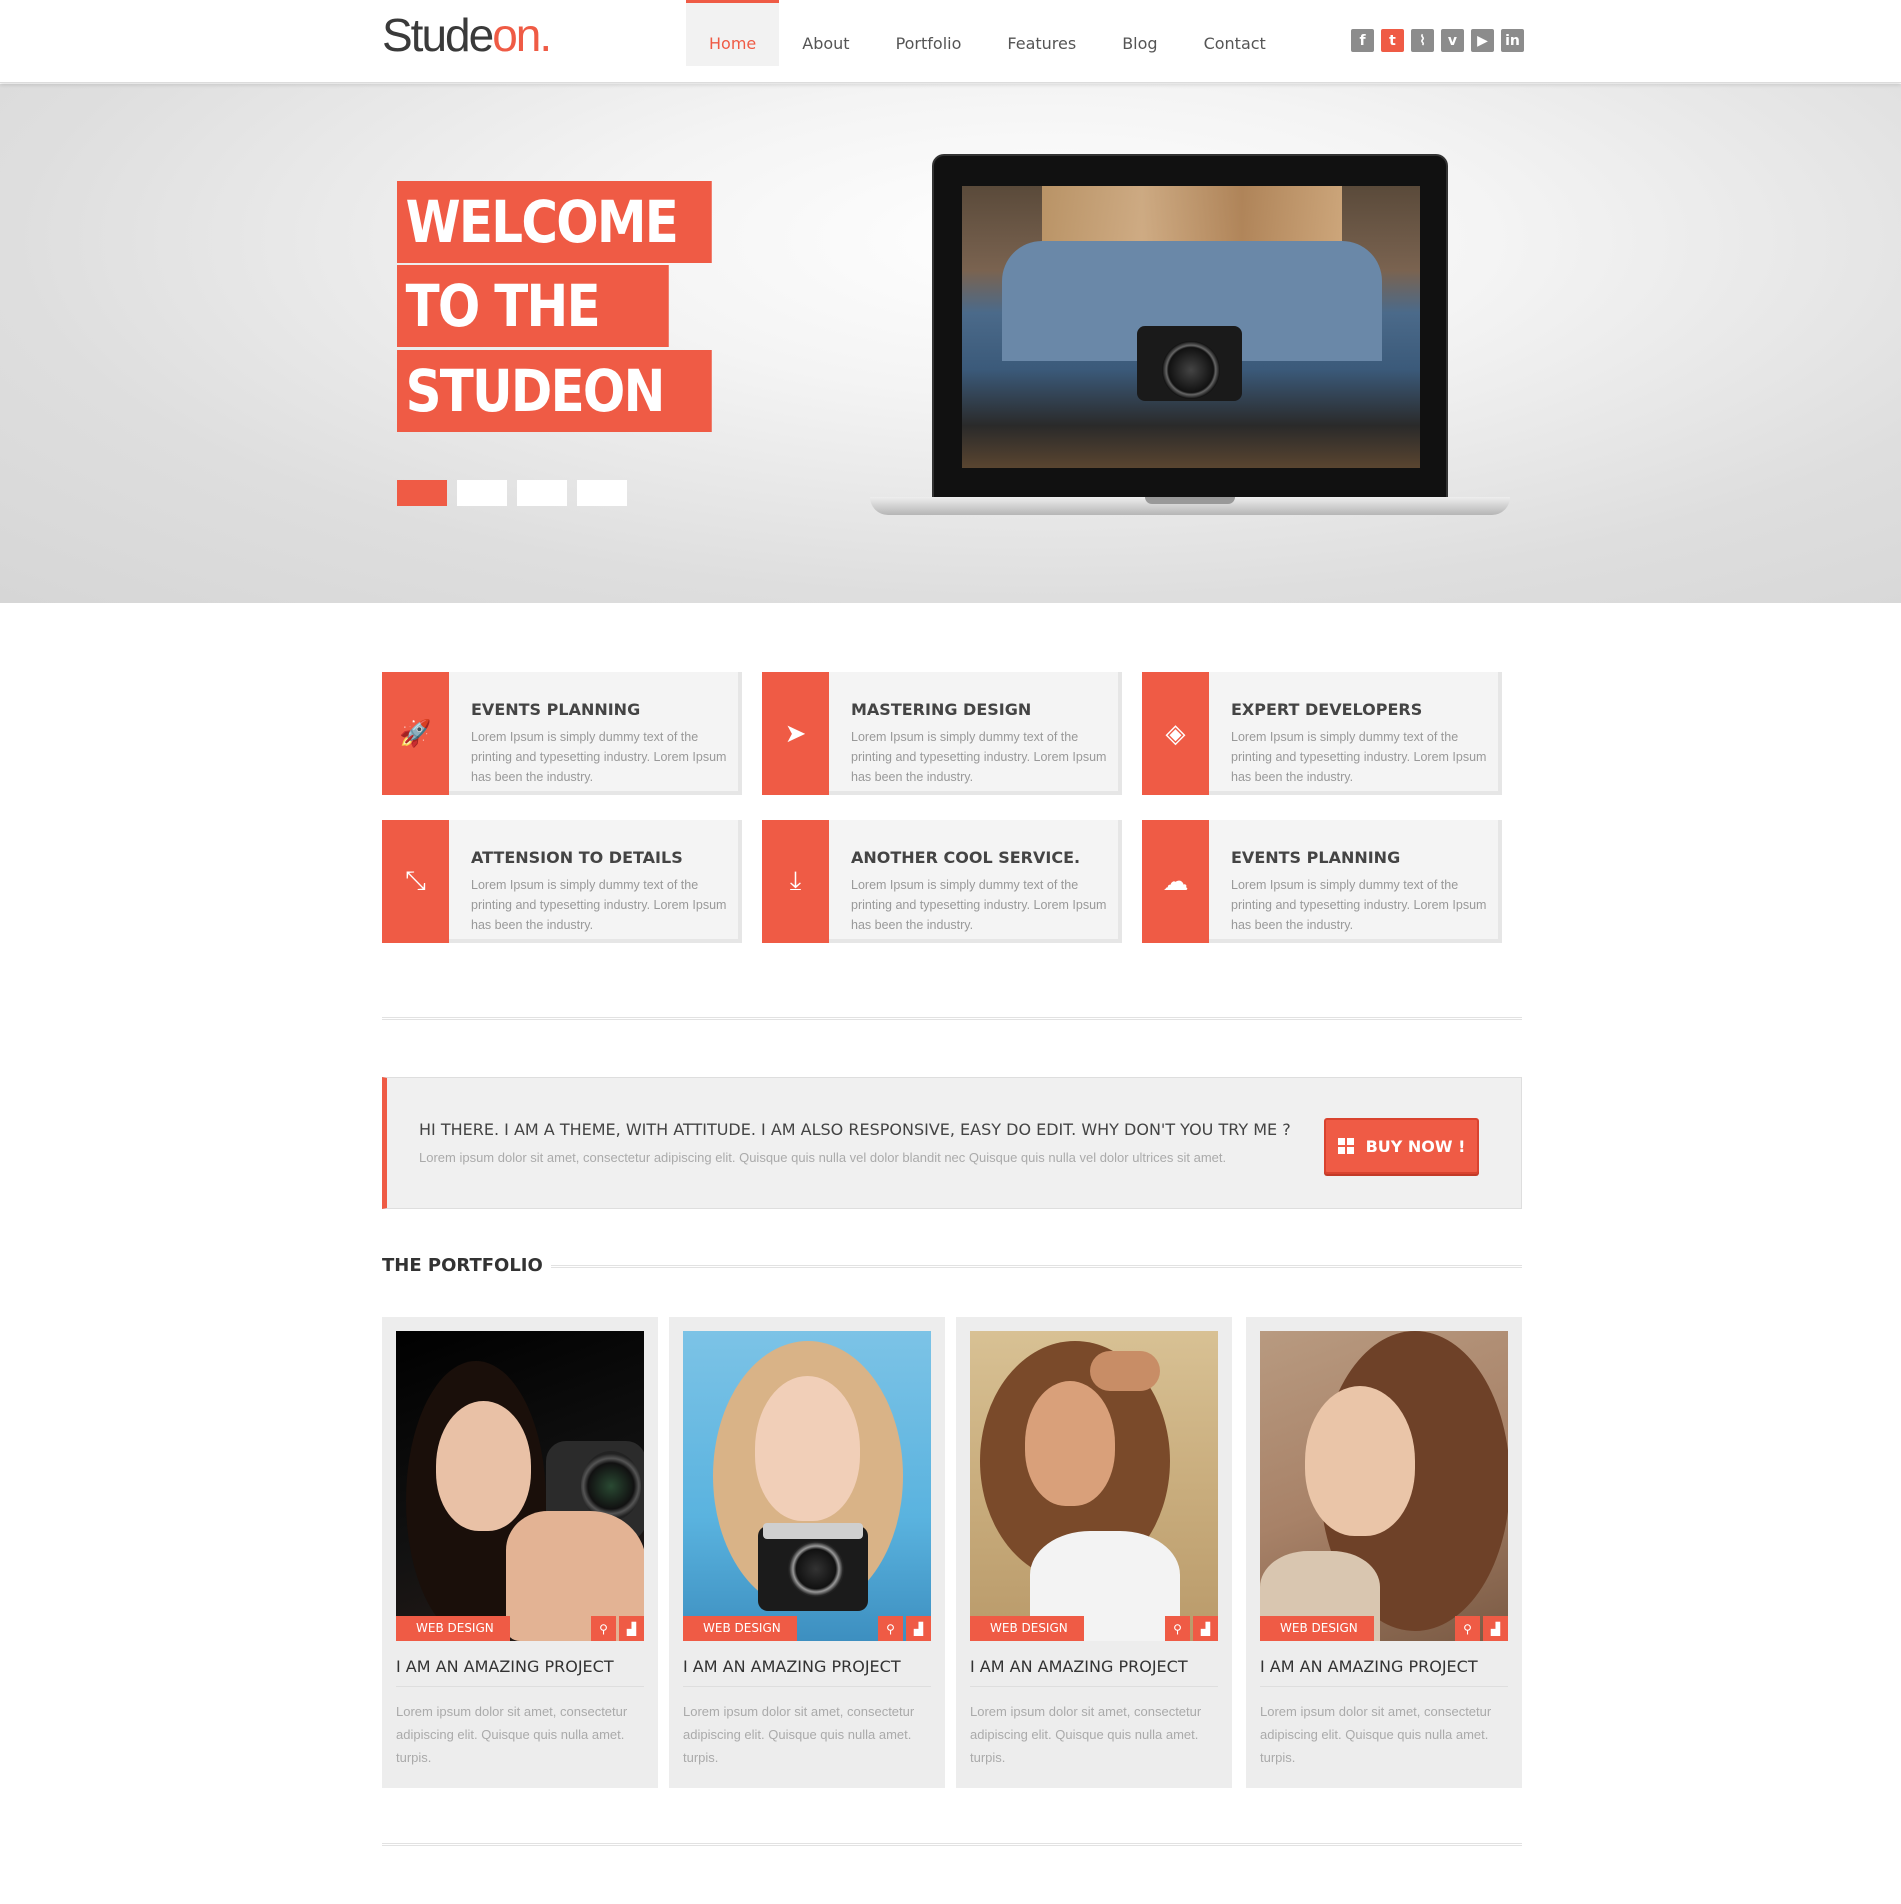 The image size is (1901, 1904). I want to click on buy-now-label: BUY NOW !, so click(1415, 1146).